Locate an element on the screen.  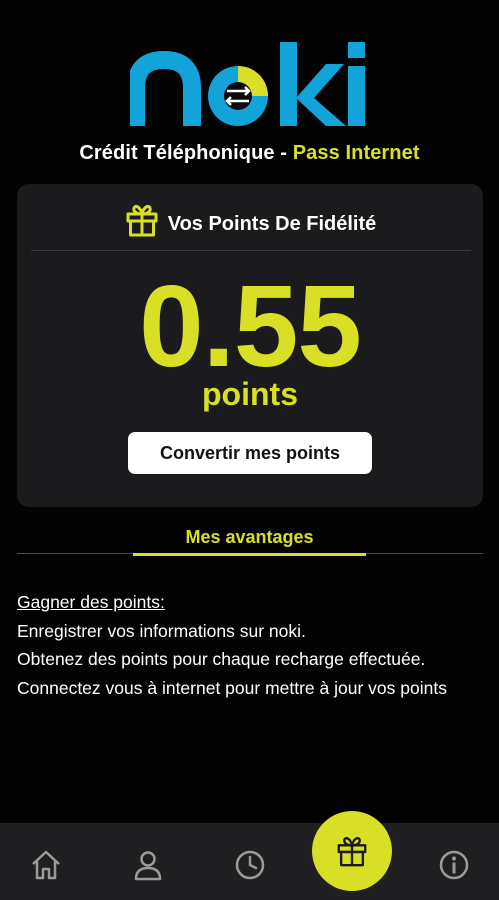
subtitle-accent: Pass Internet is located at coordinates (356, 153).